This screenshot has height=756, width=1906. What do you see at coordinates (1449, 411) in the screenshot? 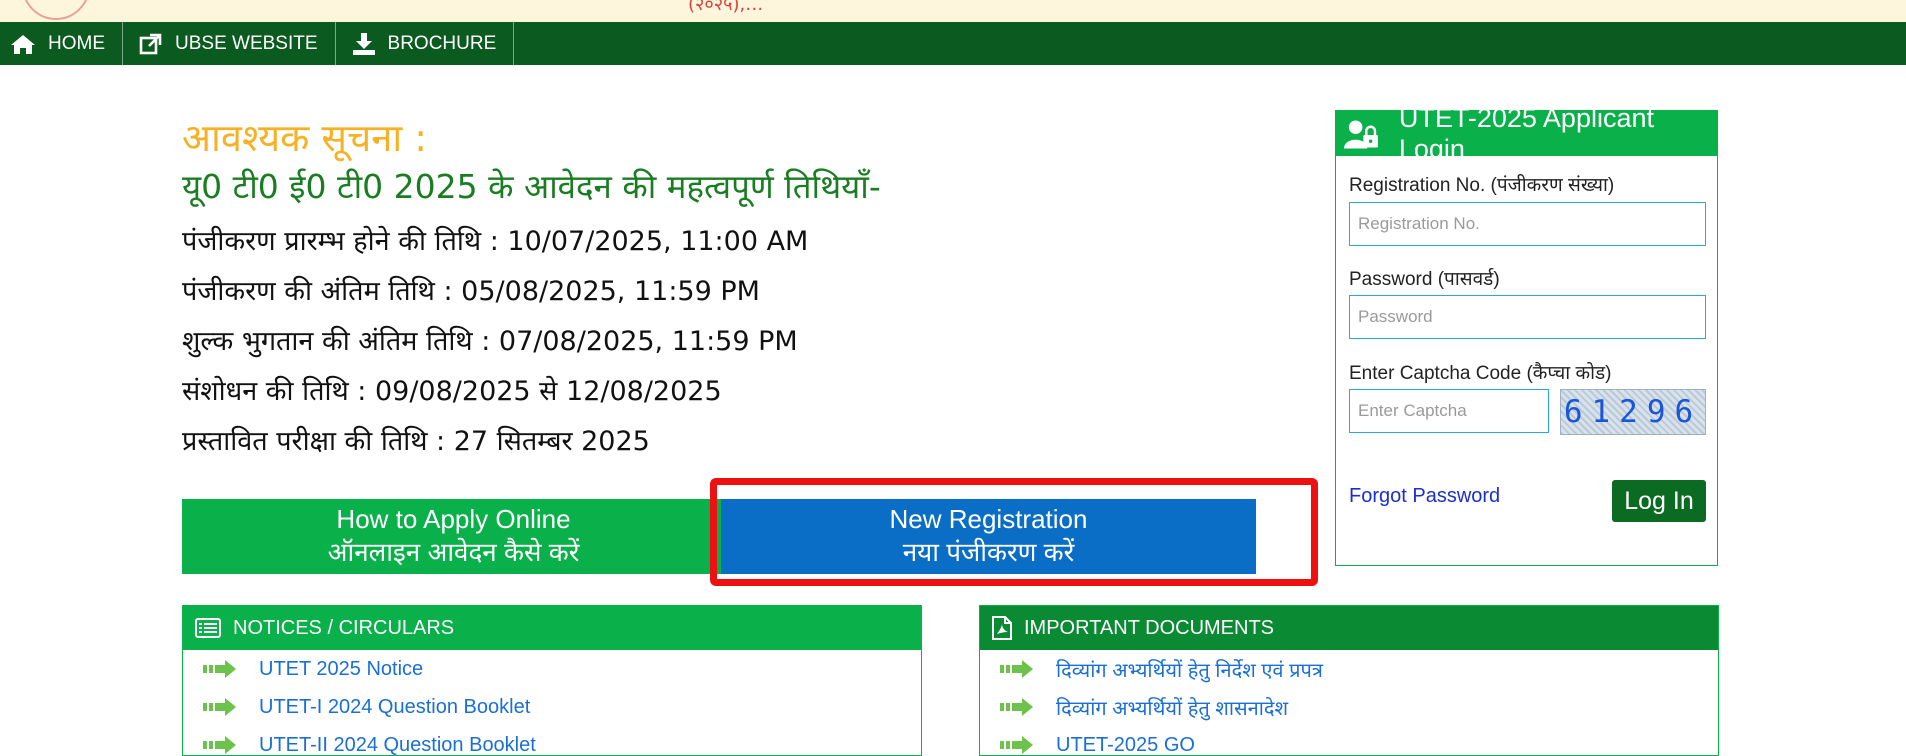
I see `captcha-input` at bounding box center [1449, 411].